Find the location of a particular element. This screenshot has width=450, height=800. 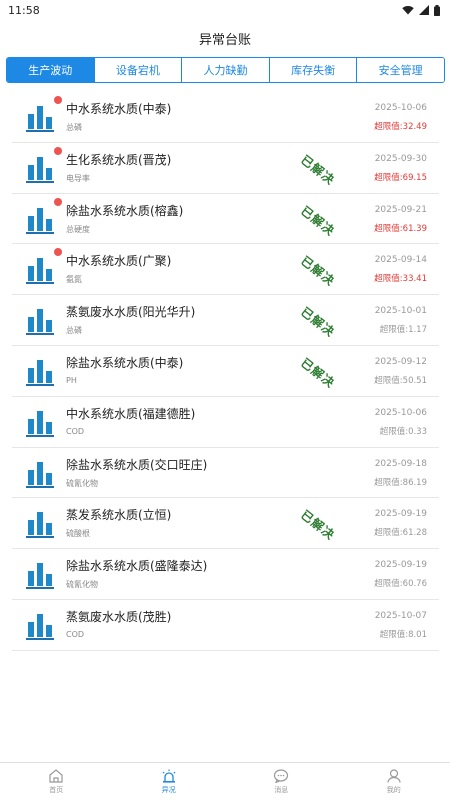

item-limit-value: 超限值:8.01 is located at coordinates (403, 634).